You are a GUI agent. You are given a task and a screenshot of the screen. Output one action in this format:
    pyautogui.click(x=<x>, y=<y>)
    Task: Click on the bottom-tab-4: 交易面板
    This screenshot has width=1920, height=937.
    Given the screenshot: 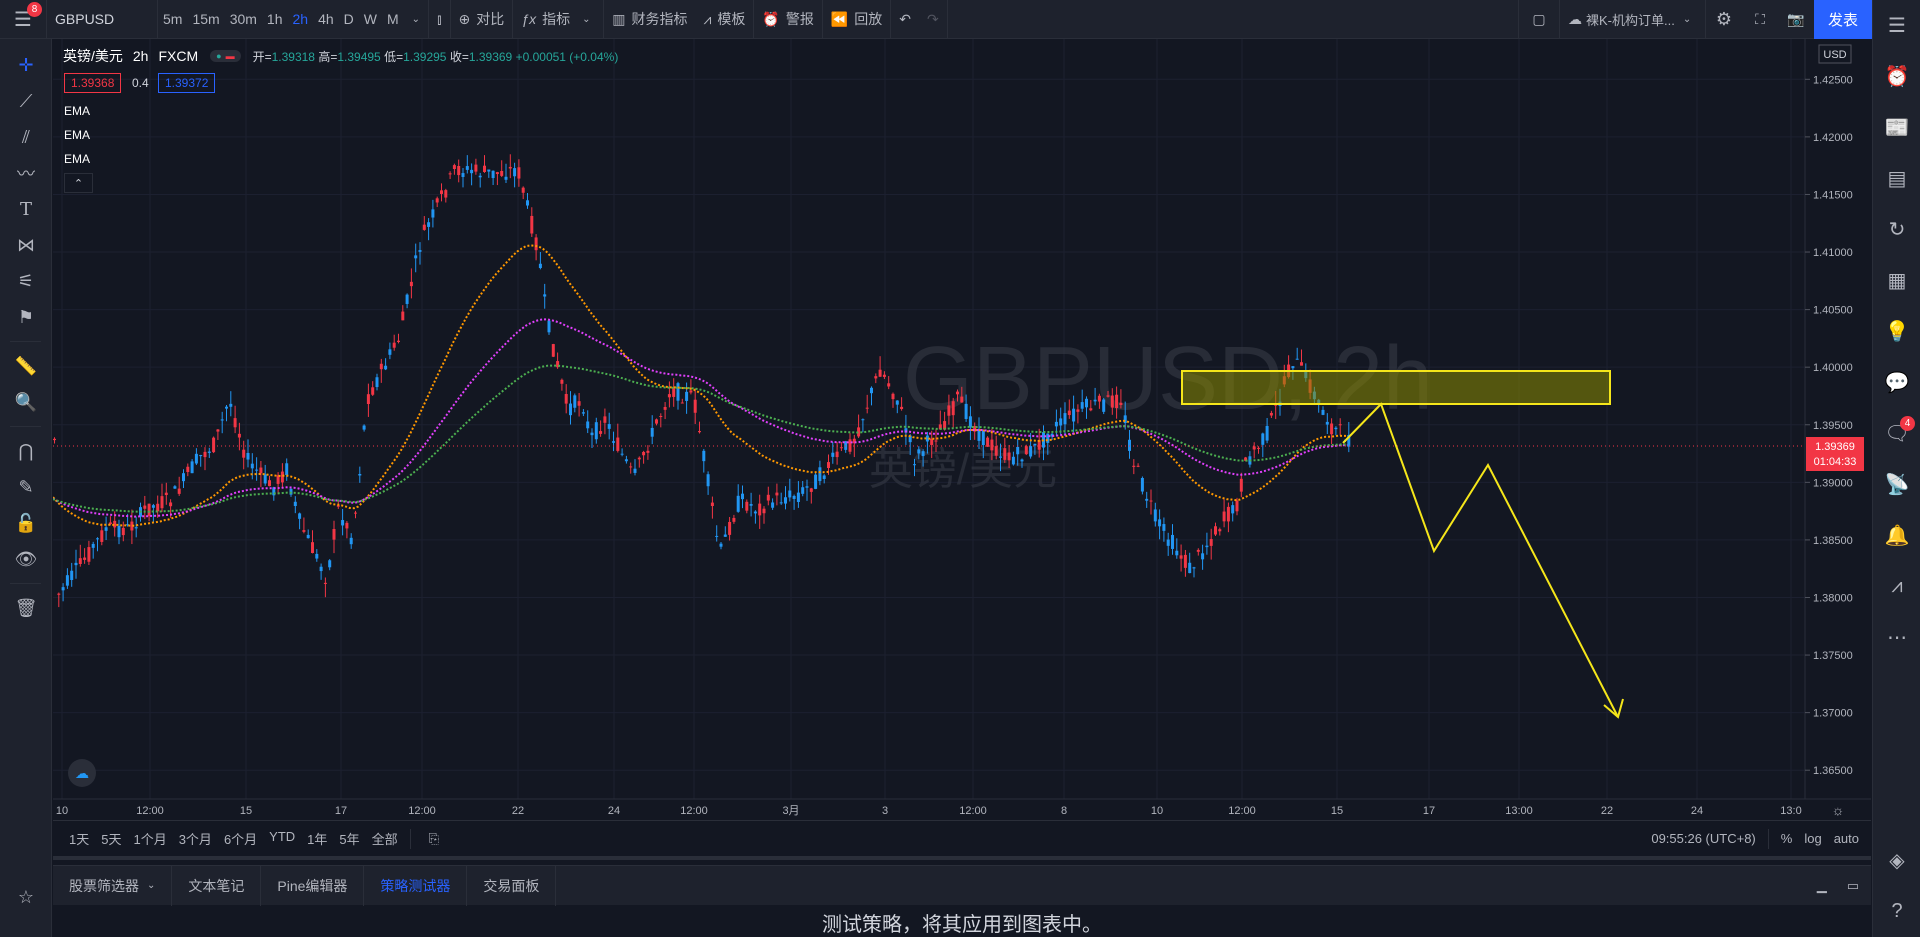 What is the action you would take?
    pyautogui.click(x=512, y=885)
    